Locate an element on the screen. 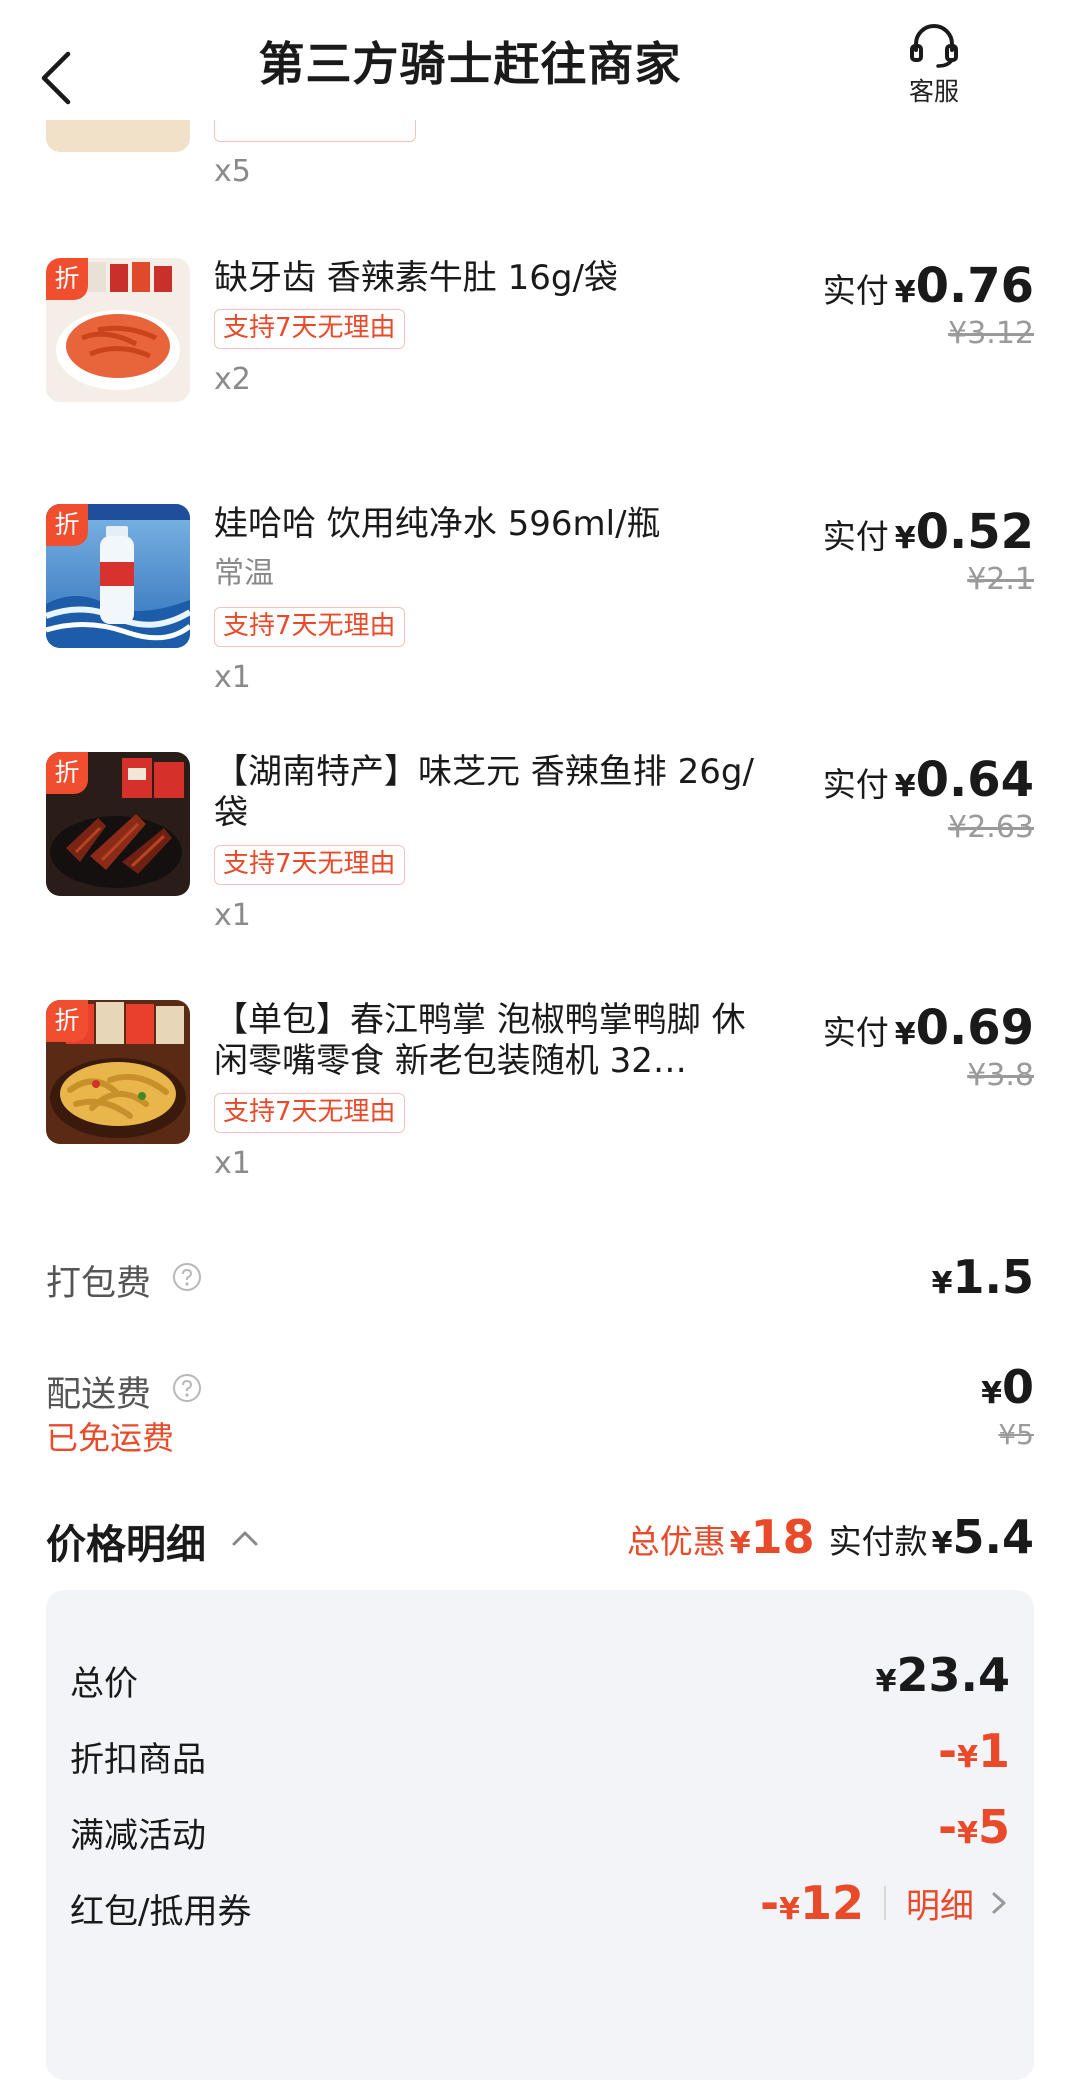 Image resolution: width=1080 pixels, height=2085 pixels. original-price: ¥3.12 is located at coordinates (991, 333).